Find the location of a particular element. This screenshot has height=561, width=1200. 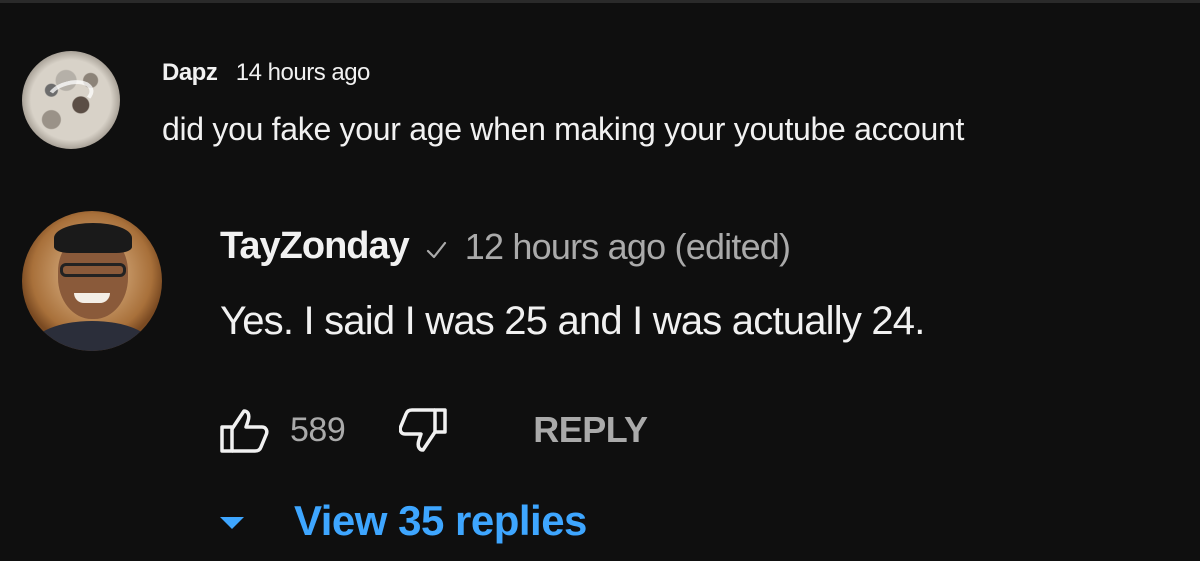

reply-author: TayZonday is located at coordinates (315, 246).